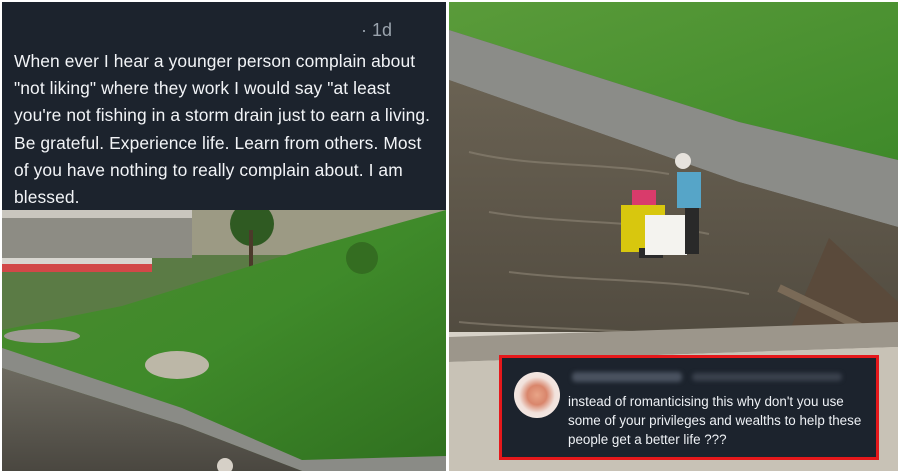 Image resolution: width=900 pixels, height=473 pixels. Describe the element at coordinates (767, 377) in the screenshot. I see `comment-meta-blurred` at that location.